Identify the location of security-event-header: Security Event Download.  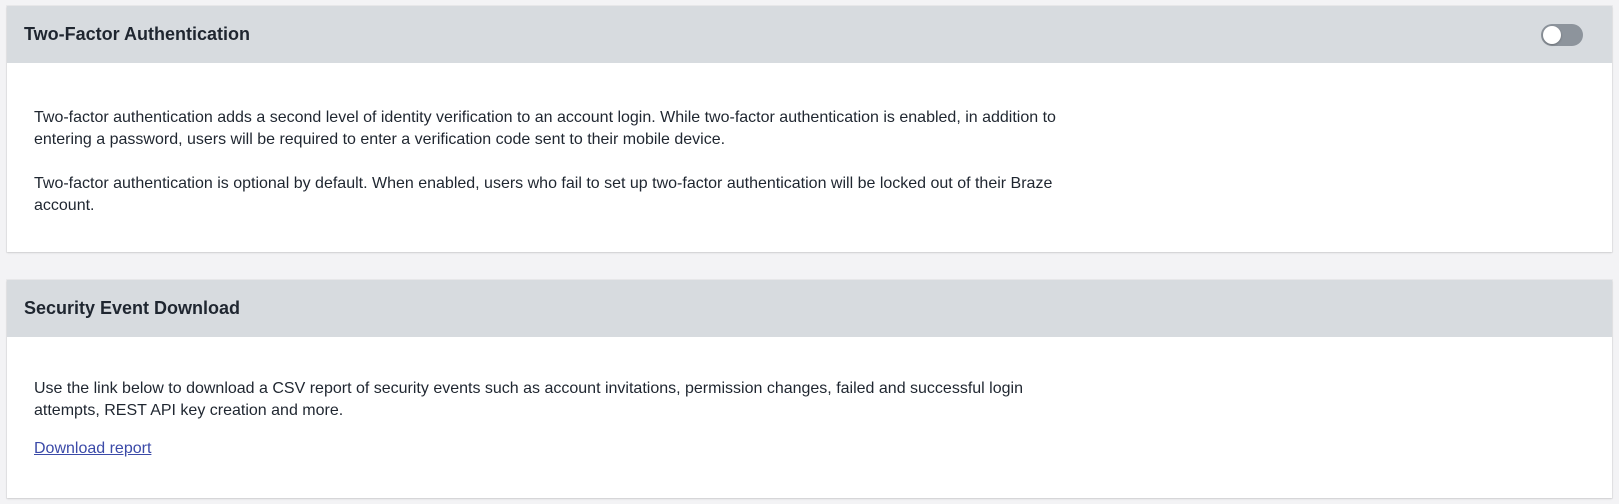
(809, 308).